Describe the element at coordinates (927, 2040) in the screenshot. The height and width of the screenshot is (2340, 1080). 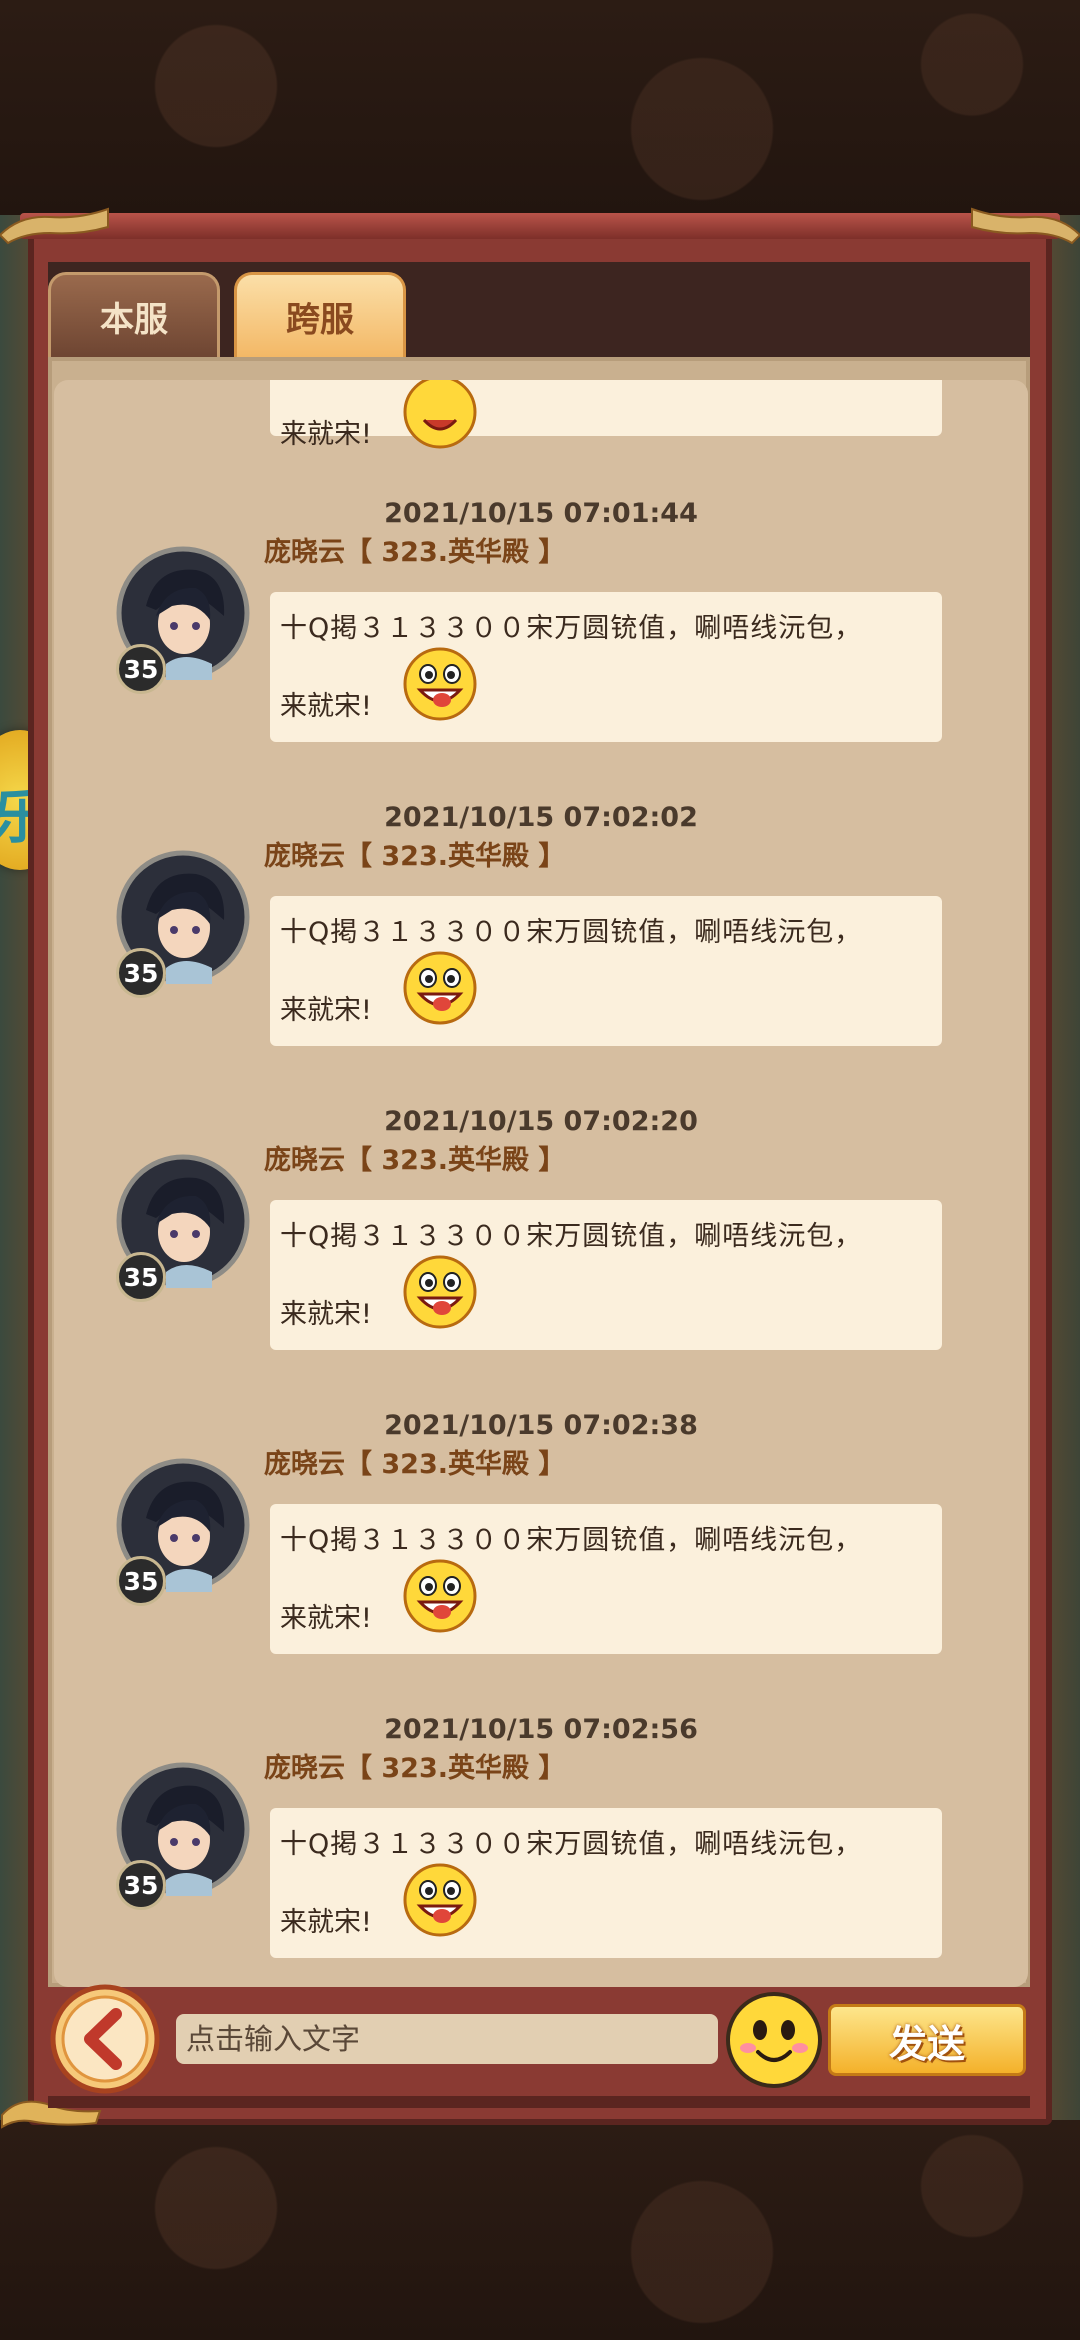
I see `send-button: 发送` at that location.